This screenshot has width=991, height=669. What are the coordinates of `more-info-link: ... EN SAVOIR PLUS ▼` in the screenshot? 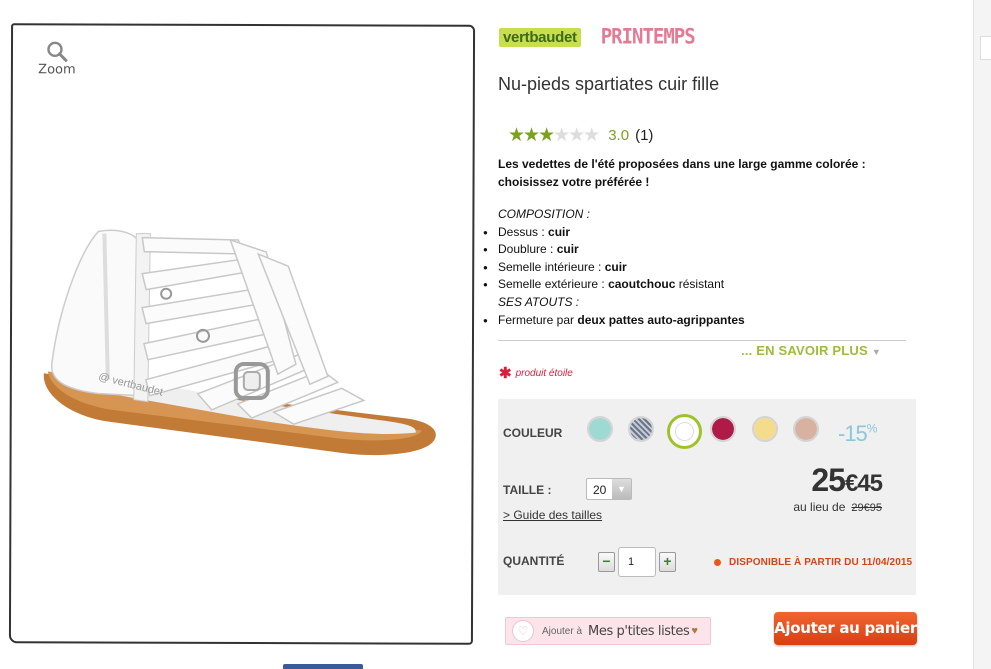 It's located at (811, 350).